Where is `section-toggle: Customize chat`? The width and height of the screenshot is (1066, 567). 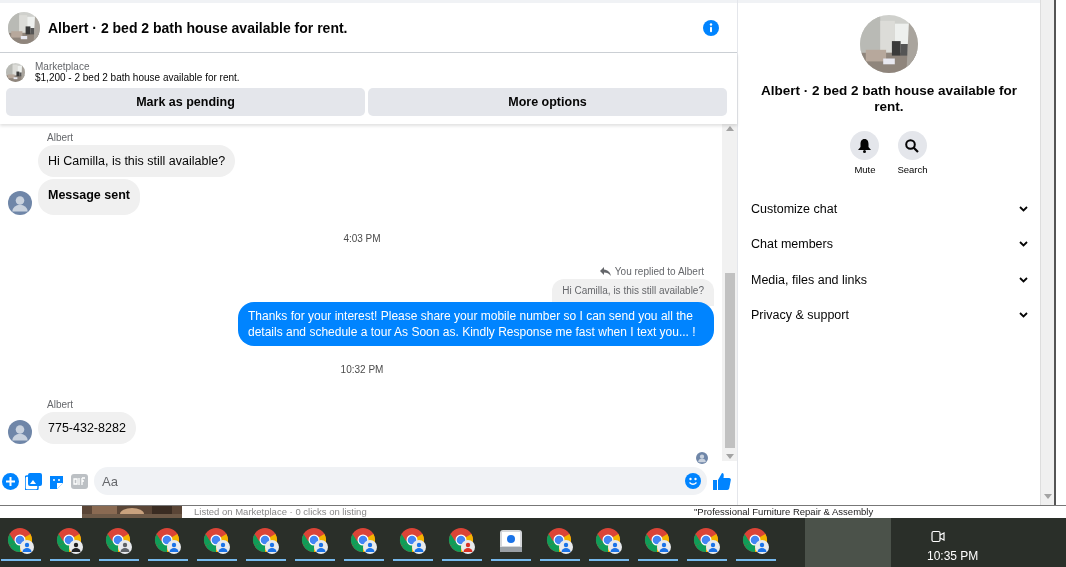
section-toggle: Customize chat is located at coordinates (889, 209).